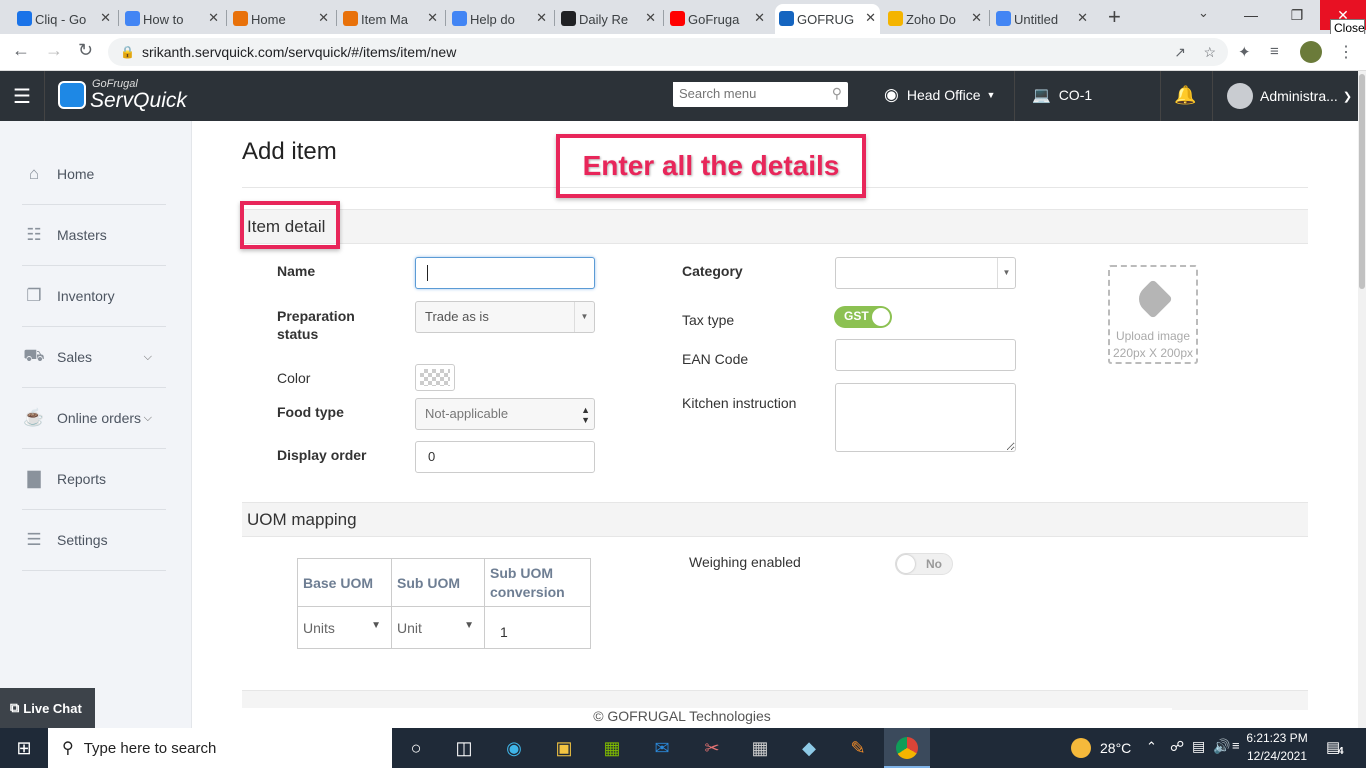  I want to click on hamburger-menu-icon: ☰, so click(22, 96).